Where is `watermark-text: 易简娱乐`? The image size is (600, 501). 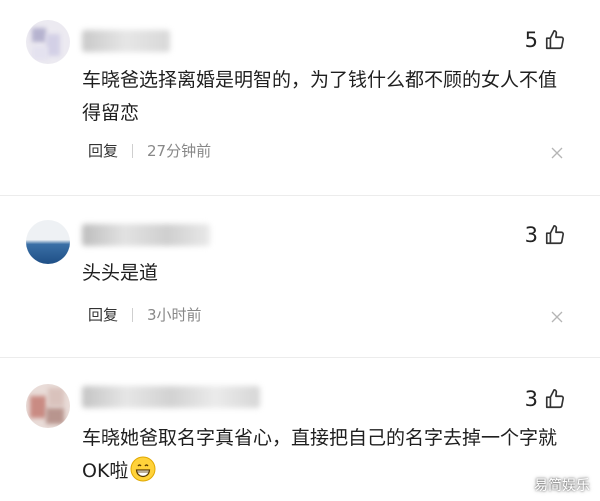
watermark-text: 易简娱乐 is located at coordinates (562, 486).